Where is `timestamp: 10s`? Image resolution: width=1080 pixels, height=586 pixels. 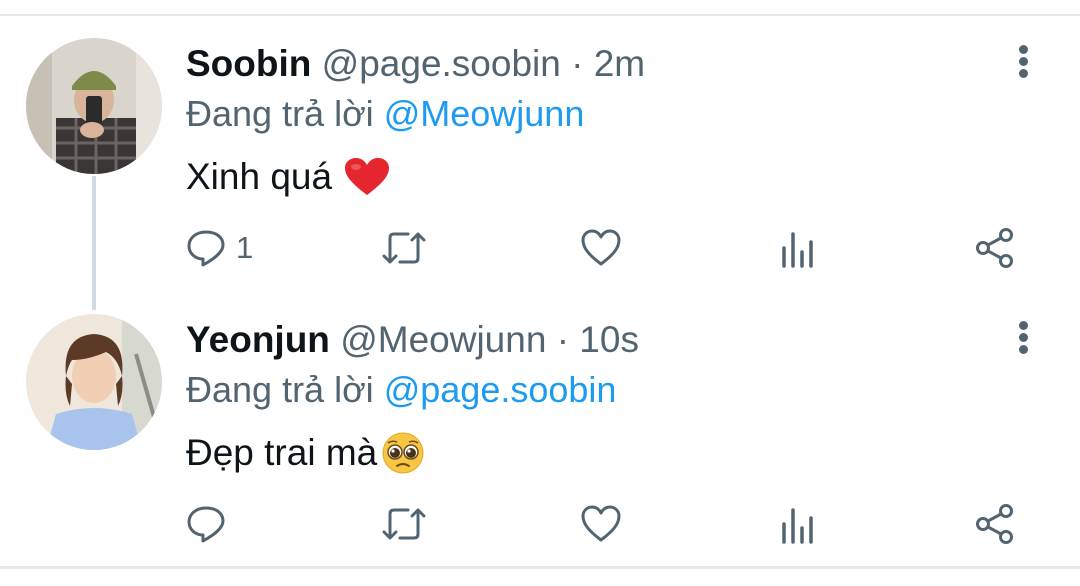 timestamp: 10s is located at coordinates (609, 339).